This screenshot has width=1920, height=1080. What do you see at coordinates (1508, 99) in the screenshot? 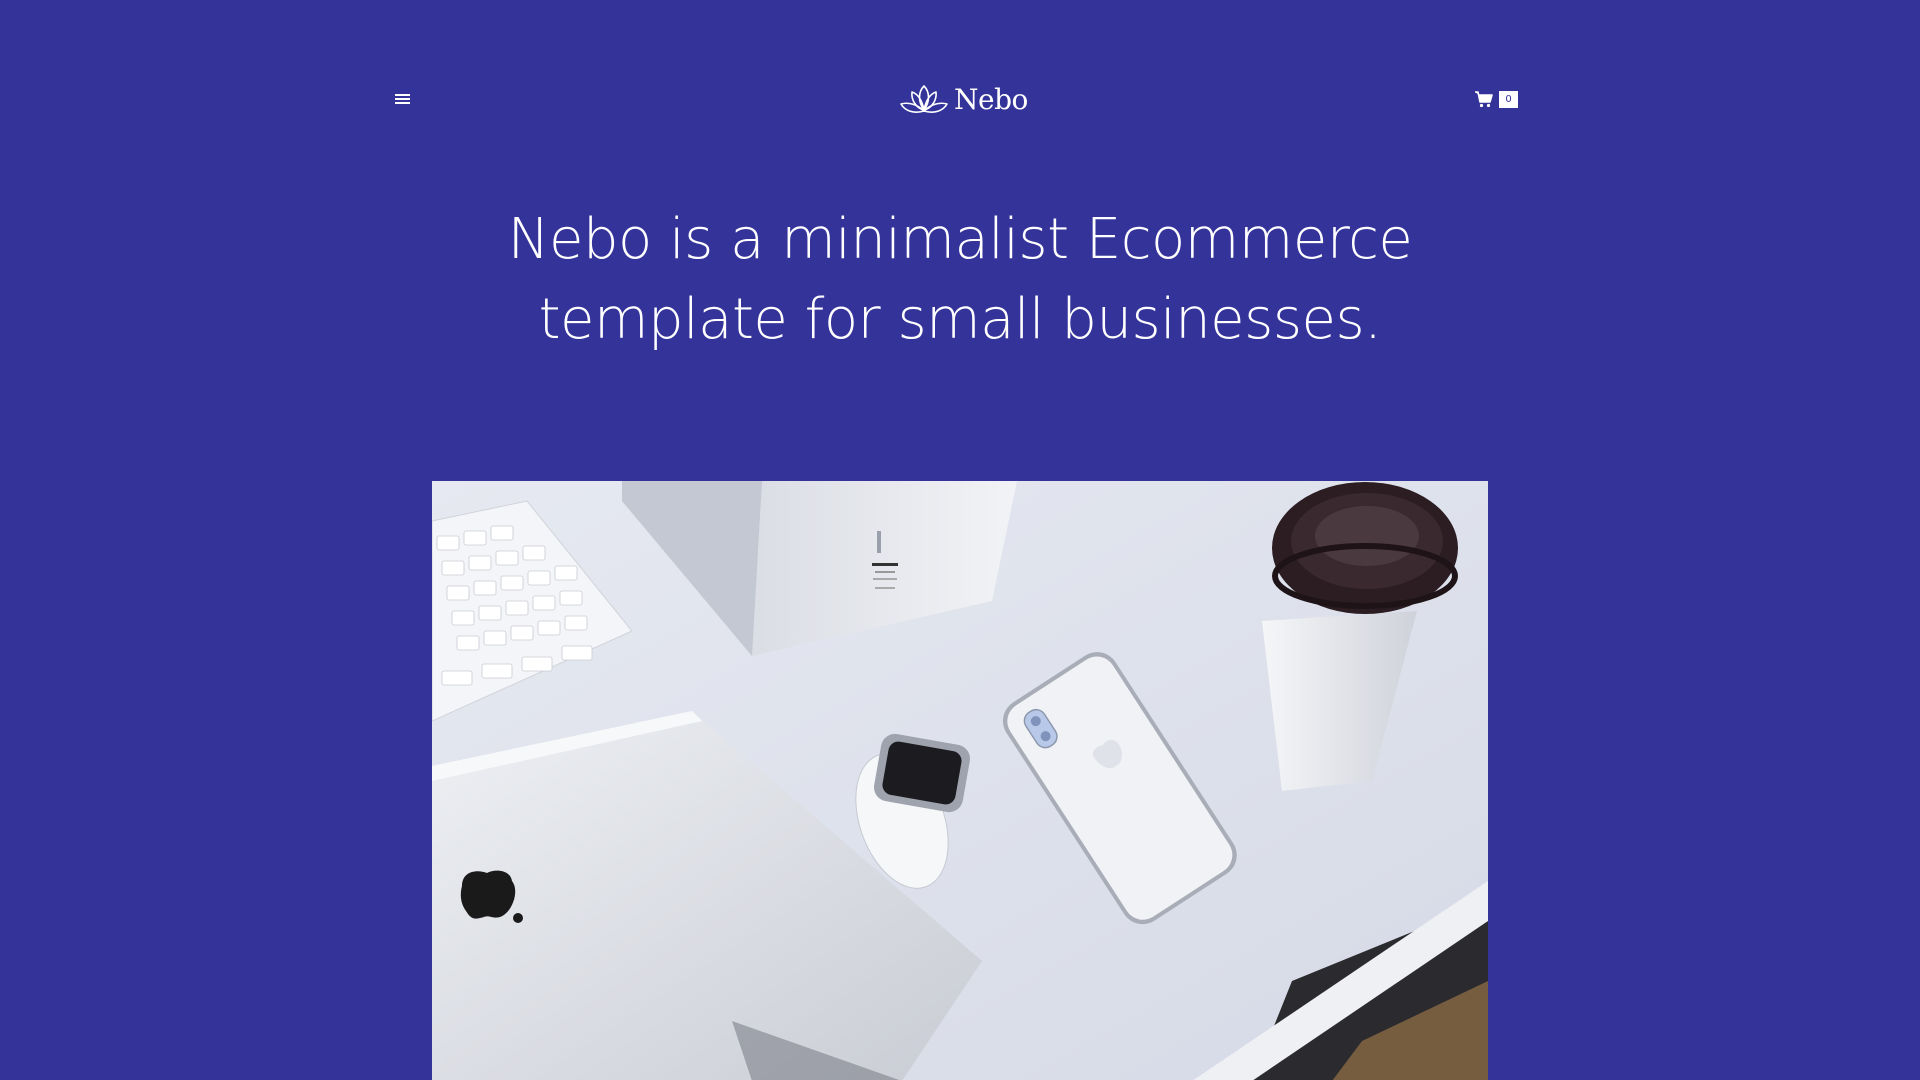
I see `cart-count-badge: 0` at bounding box center [1508, 99].